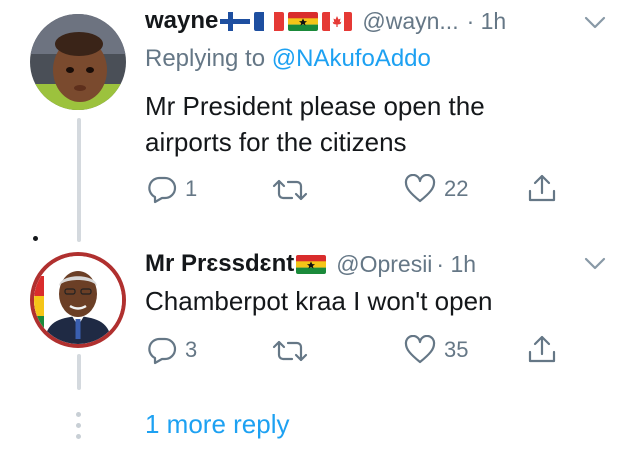 This screenshot has height=460, width=640. I want to click on display-name: wayne, so click(181, 21).